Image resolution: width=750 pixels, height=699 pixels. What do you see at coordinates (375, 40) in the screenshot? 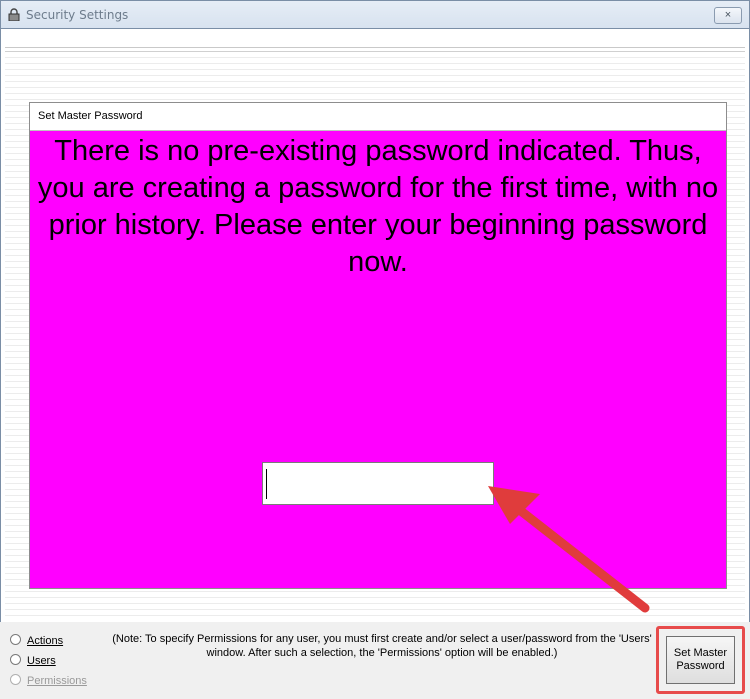
I see `toolbar-strip` at bounding box center [375, 40].